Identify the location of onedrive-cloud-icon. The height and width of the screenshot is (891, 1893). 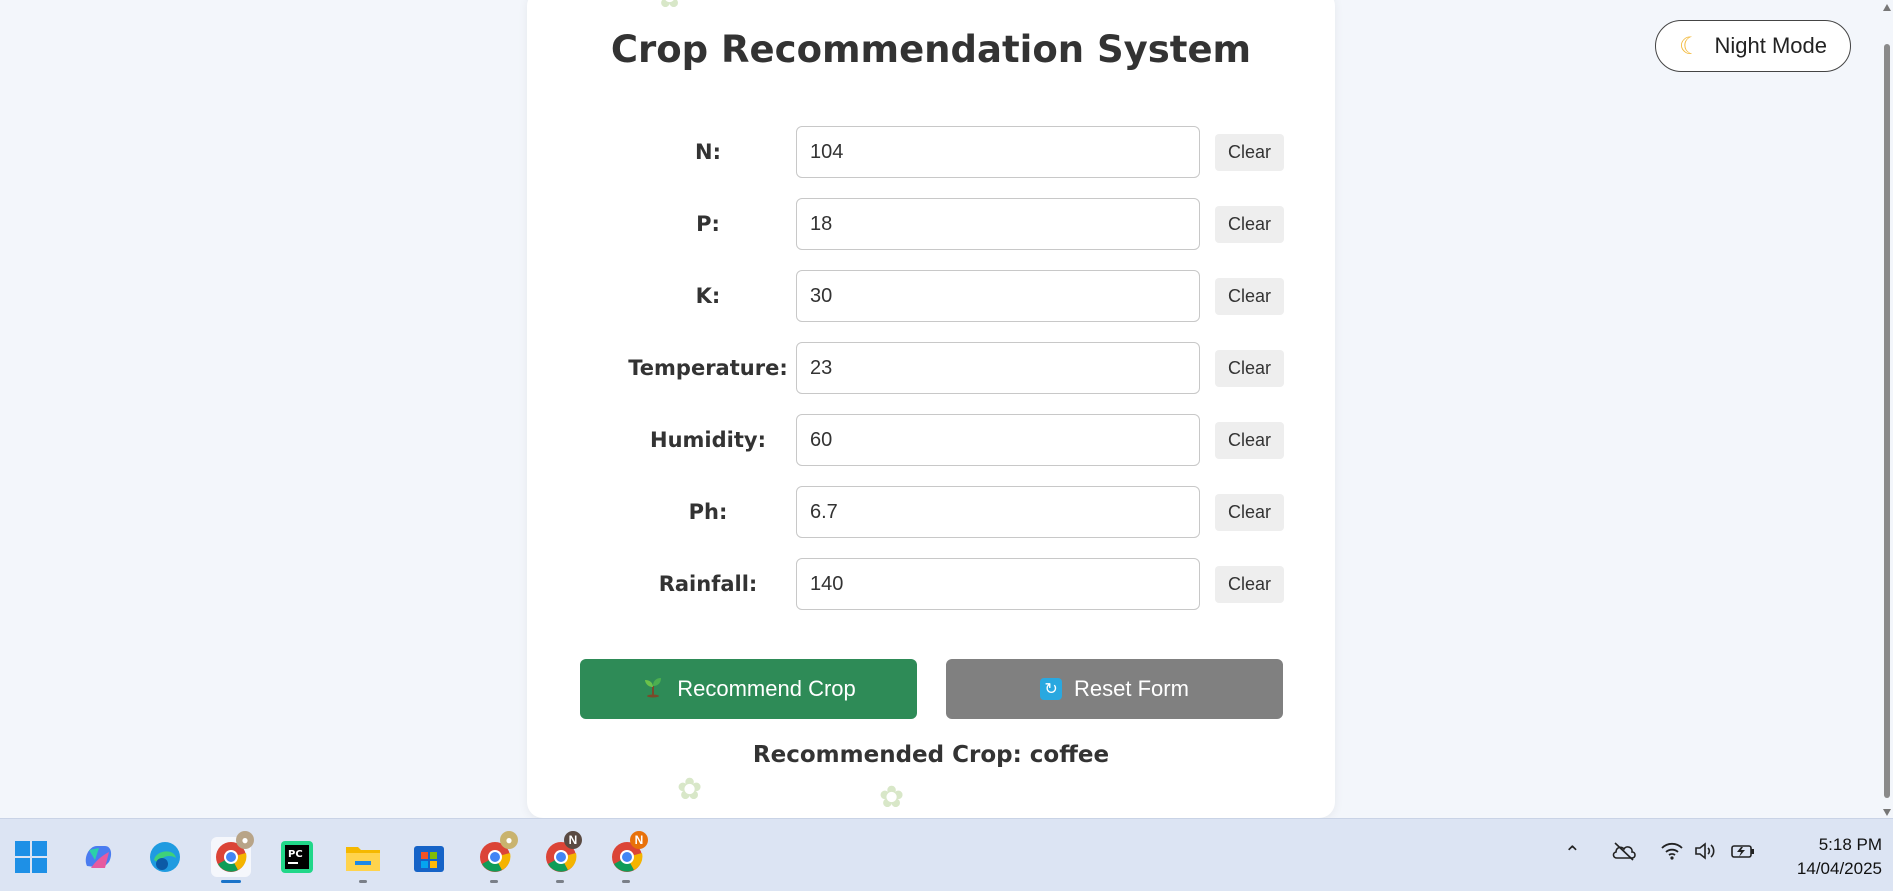
(1624, 854).